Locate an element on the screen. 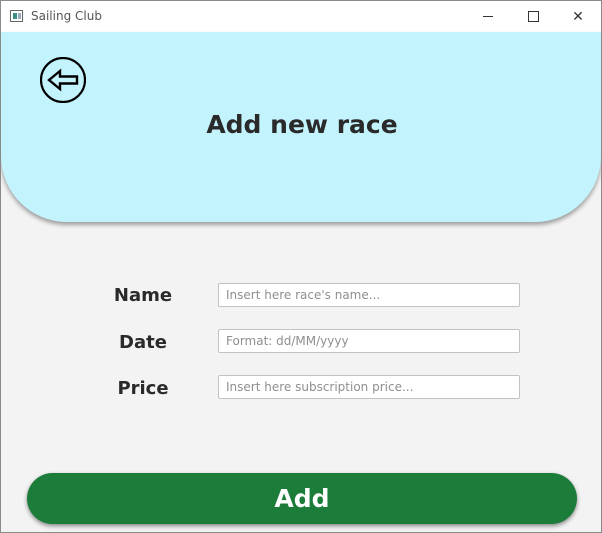 This screenshot has height=533, width=602. minimize-button is located at coordinates (488, 16).